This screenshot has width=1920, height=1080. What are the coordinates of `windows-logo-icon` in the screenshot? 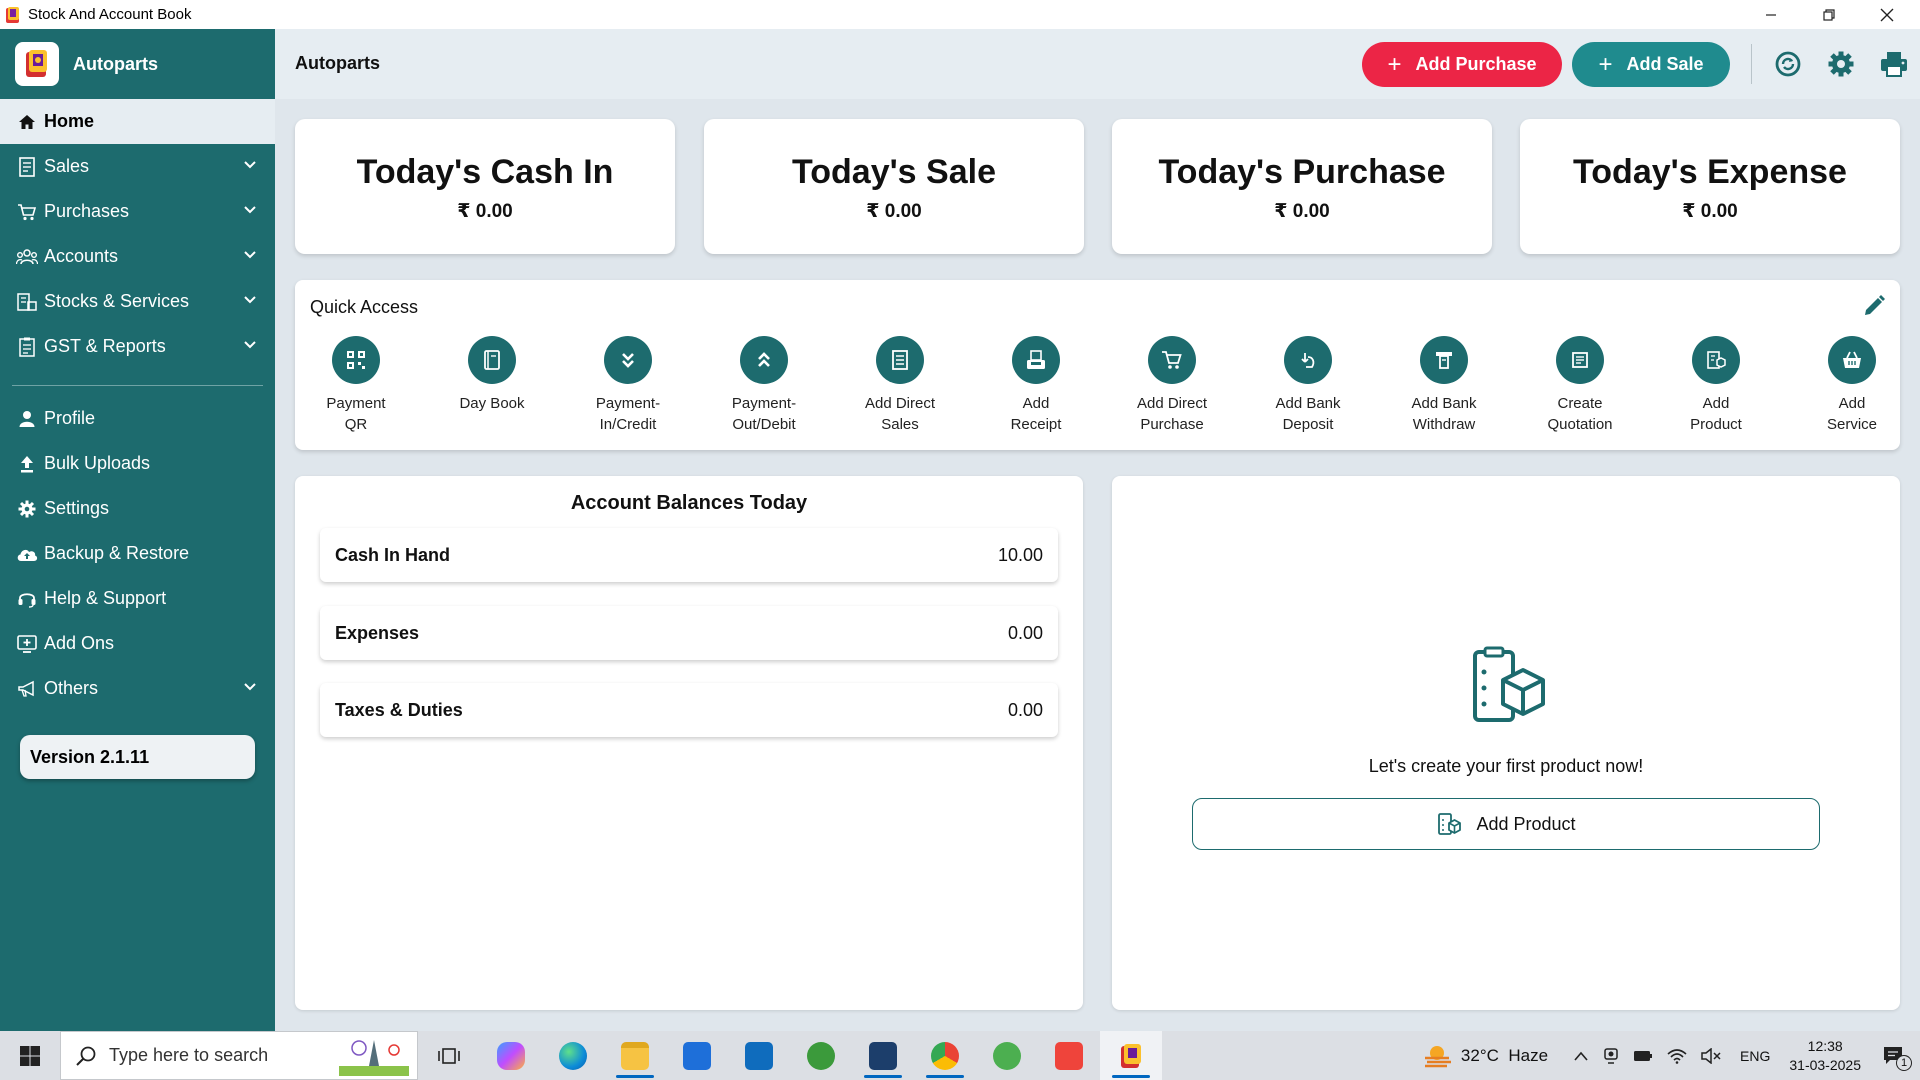 It's located at (30, 1055).